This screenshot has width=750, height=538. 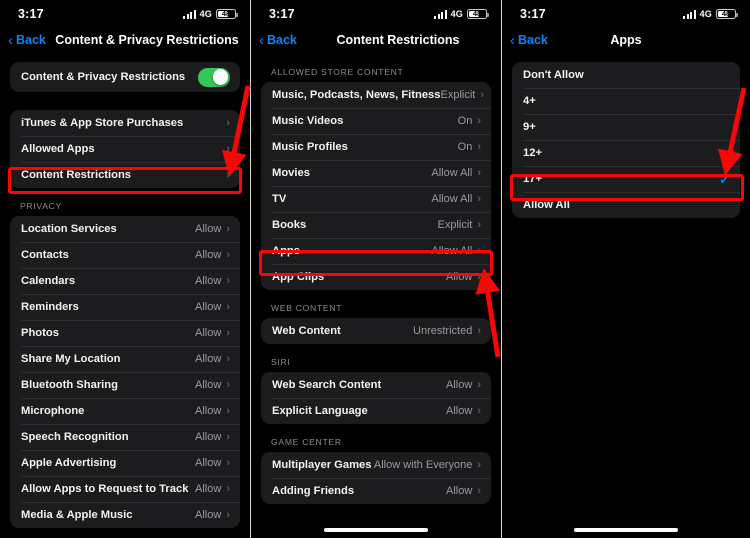 What do you see at coordinates (125, 123) in the screenshot?
I see `list-item: iTunes & App Store Purchases ›` at bounding box center [125, 123].